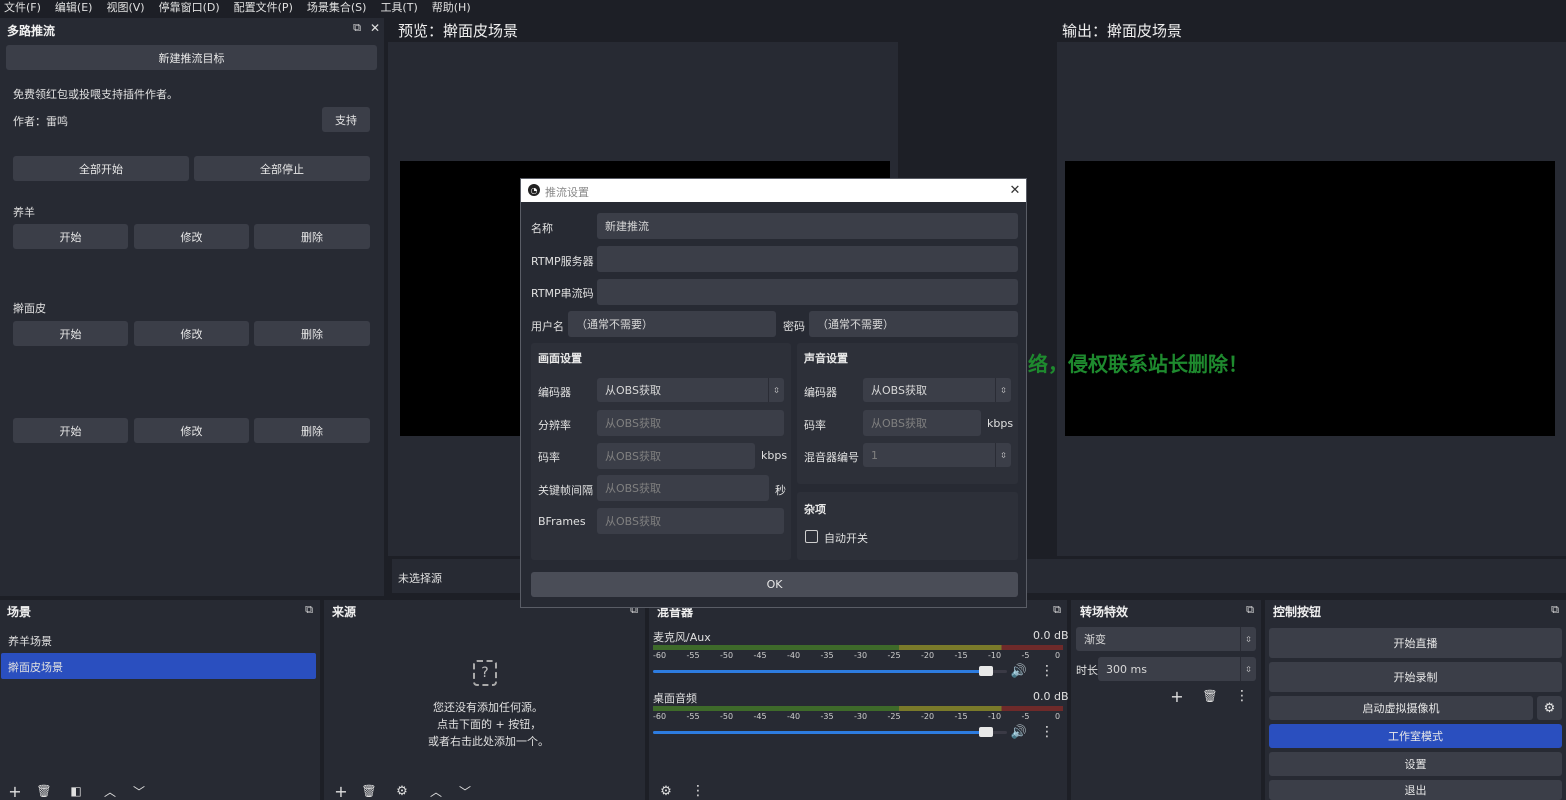  What do you see at coordinates (727, 655) in the screenshot?
I see `meter-tick-label: -50` at bounding box center [727, 655].